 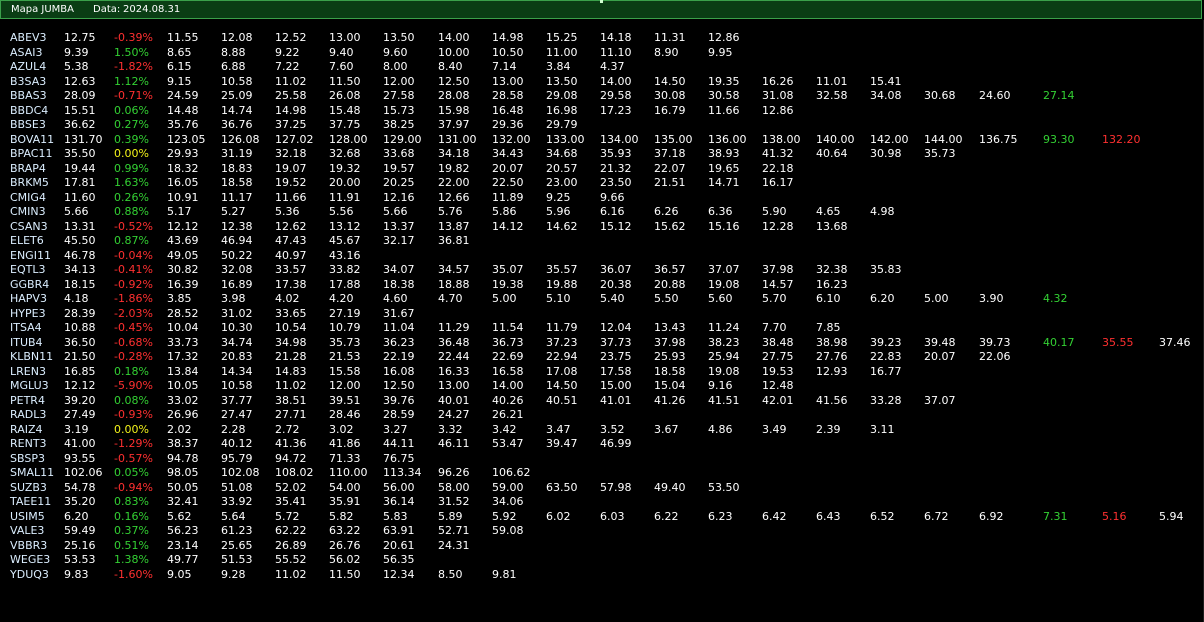 What do you see at coordinates (26, 342) in the screenshot?
I see `ticker-symbol: ITUB4` at bounding box center [26, 342].